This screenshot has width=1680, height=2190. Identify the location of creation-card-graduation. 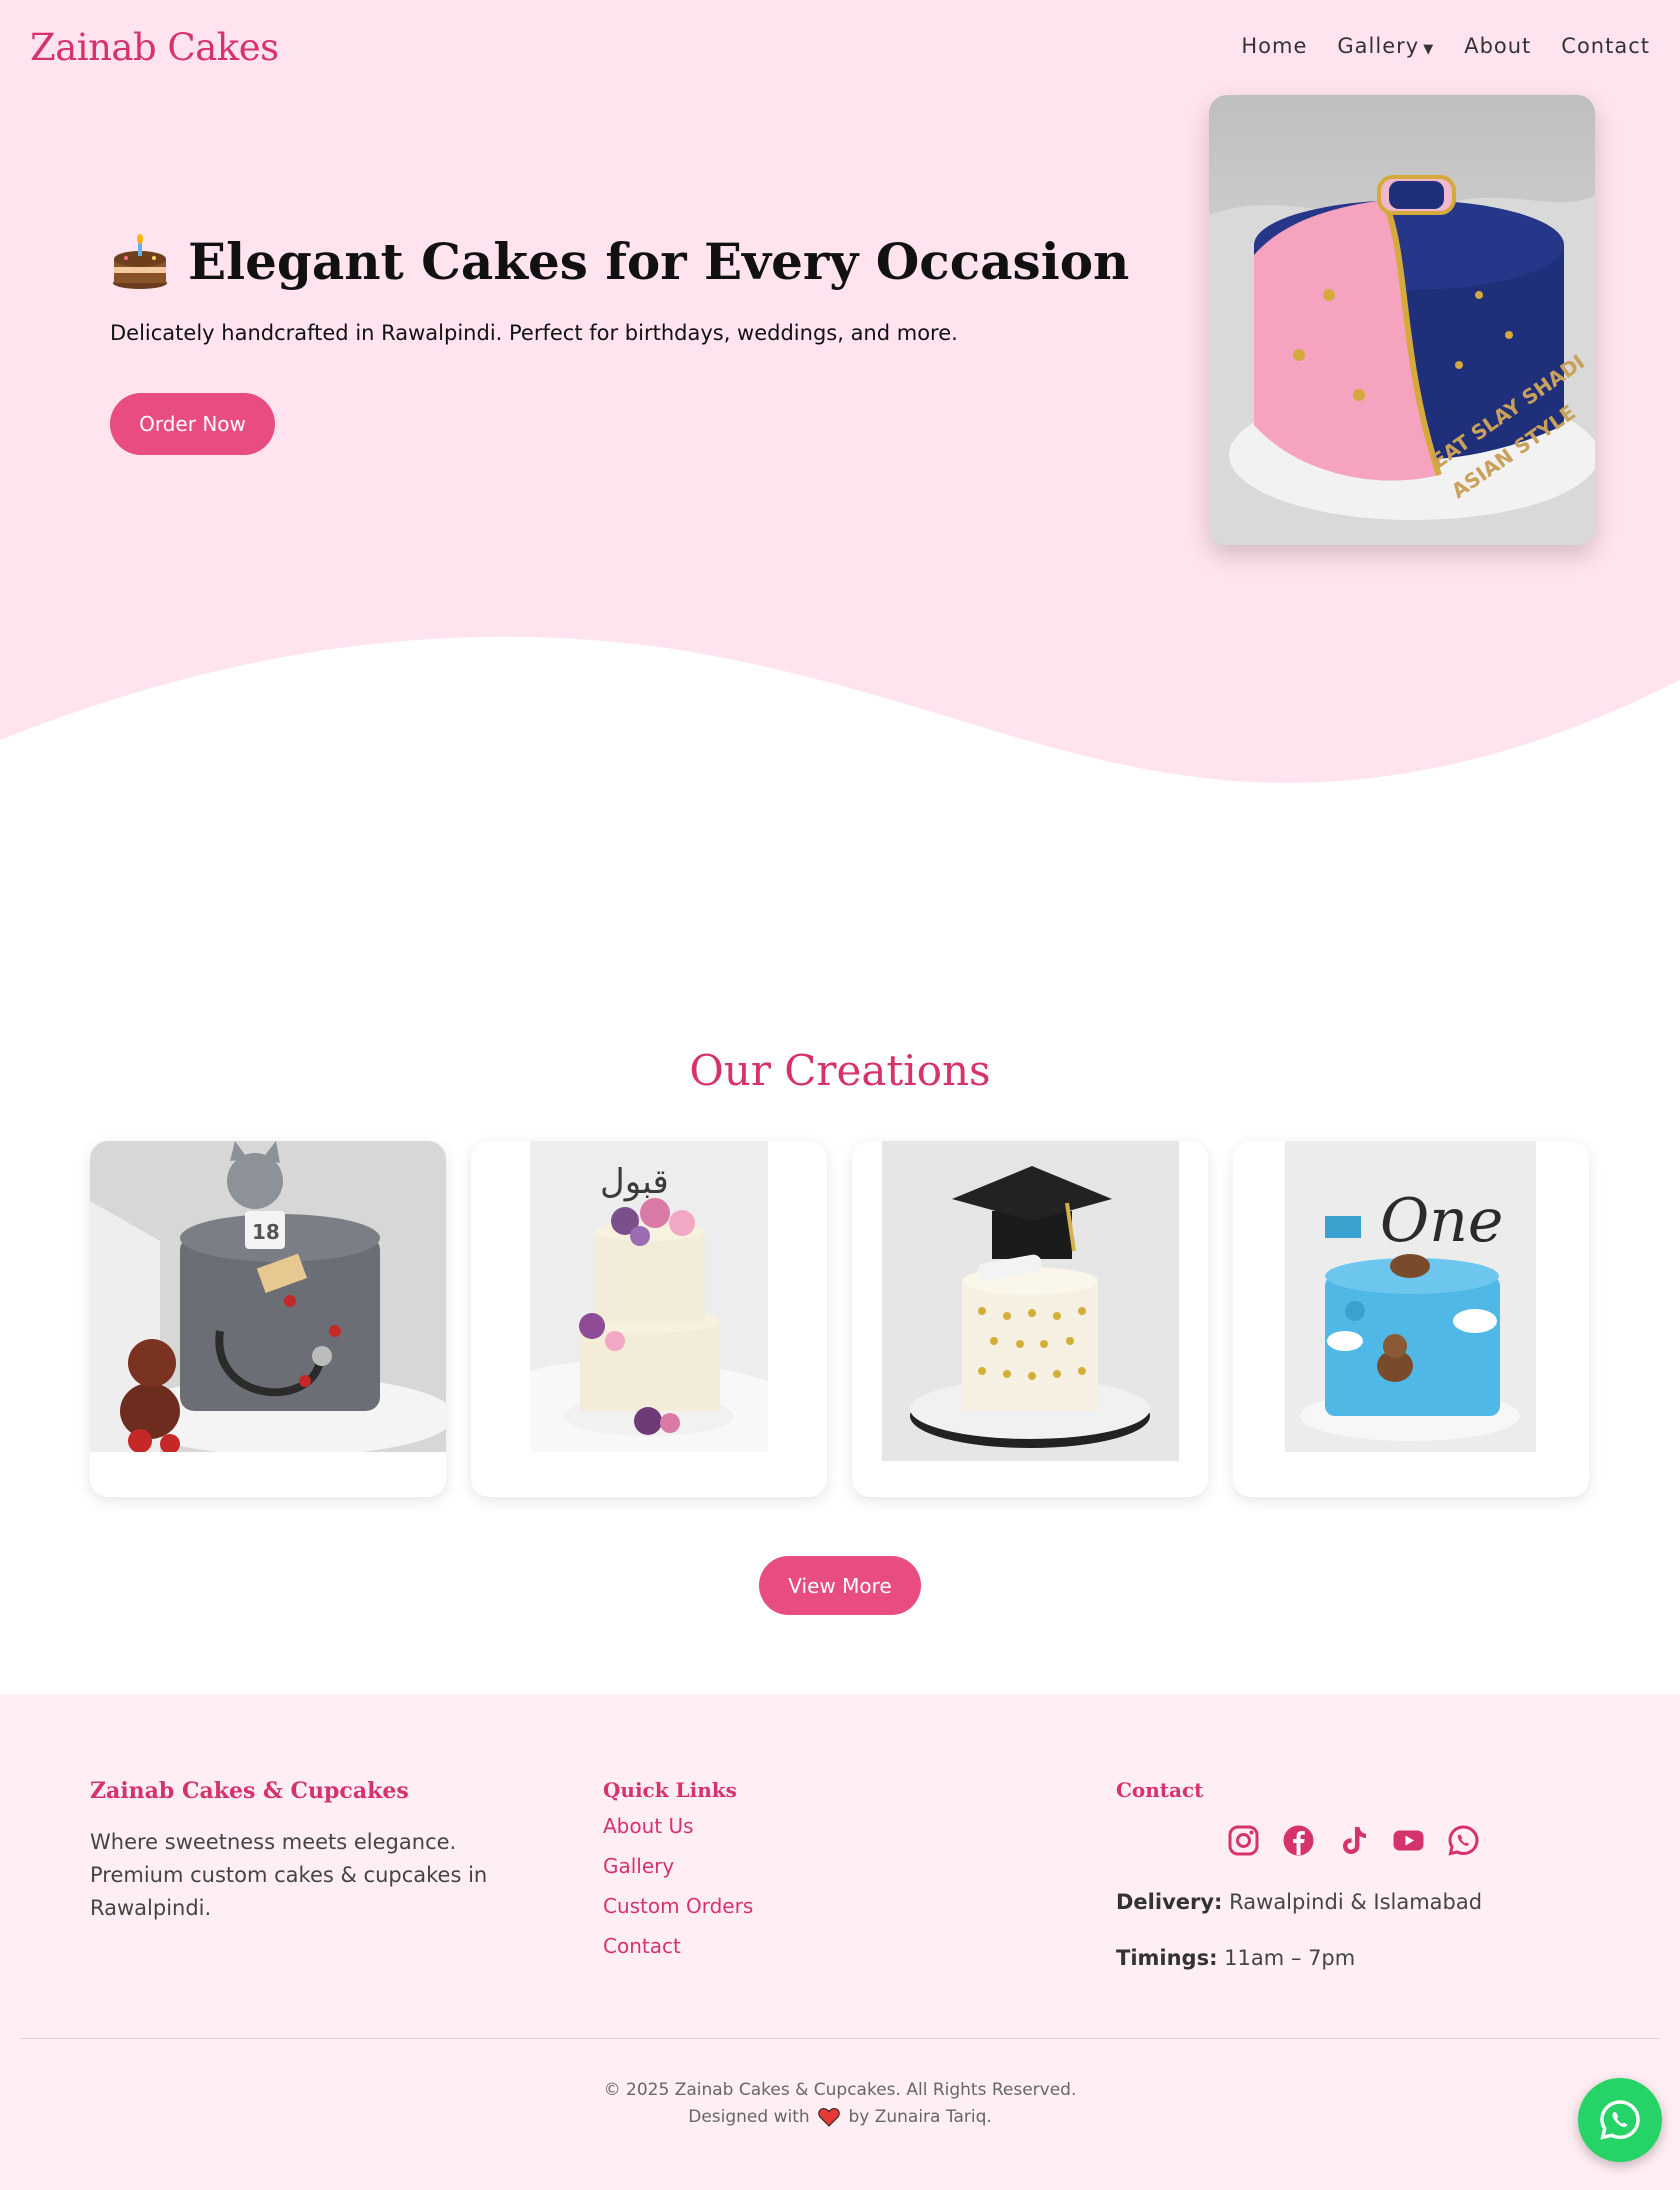
(1030, 1319).